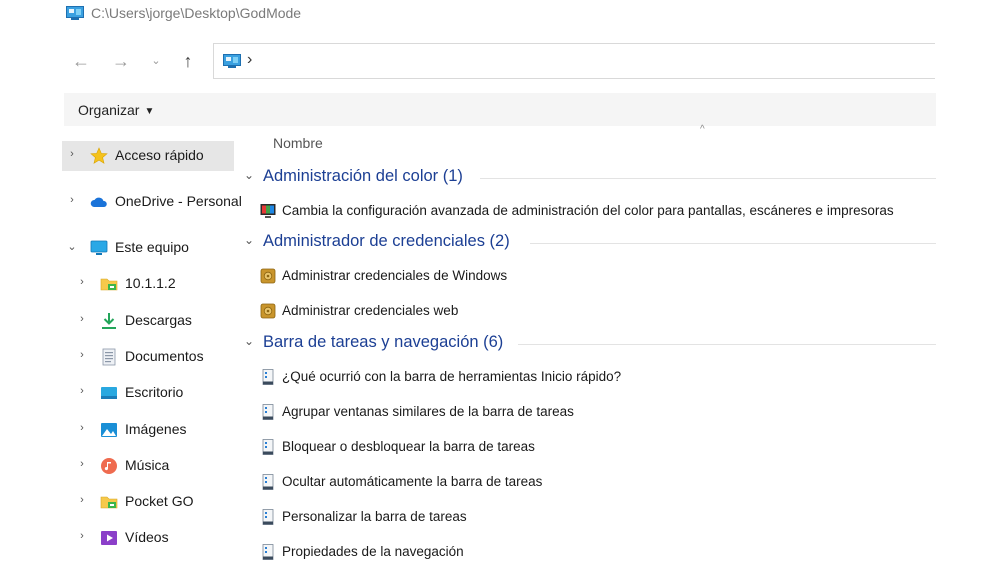 This screenshot has height=567, width=1000. Describe the element at coordinates (574, 61) in the screenshot. I see `address-bar: ›` at that location.